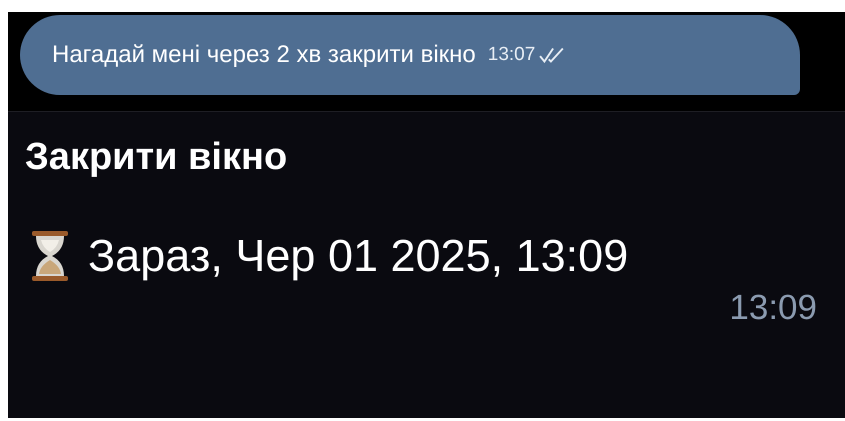 The width and height of the screenshot is (845, 421). What do you see at coordinates (358, 256) in the screenshot?
I see `reminder-time: Зараз, Чер 01 2025, 13:09` at bounding box center [358, 256].